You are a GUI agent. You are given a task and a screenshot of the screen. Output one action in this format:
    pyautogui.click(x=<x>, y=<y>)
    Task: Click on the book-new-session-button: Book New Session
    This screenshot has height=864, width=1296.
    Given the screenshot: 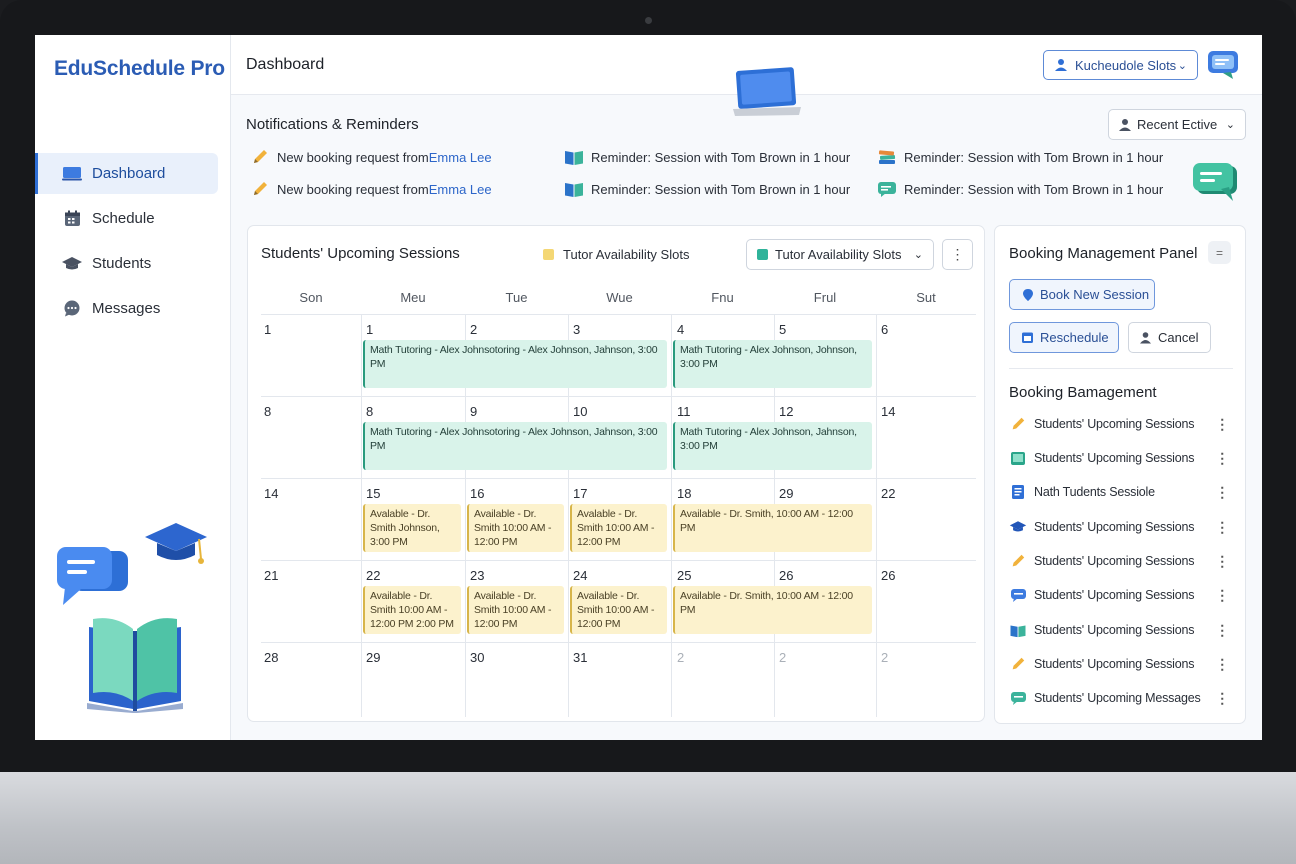 What is the action you would take?
    pyautogui.click(x=1082, y=294)
    